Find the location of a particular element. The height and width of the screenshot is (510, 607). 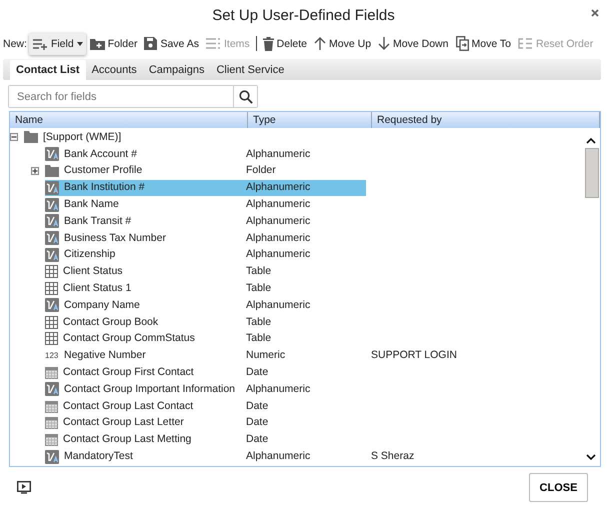

arrow-up-icon is located at coordinates (320, 43).